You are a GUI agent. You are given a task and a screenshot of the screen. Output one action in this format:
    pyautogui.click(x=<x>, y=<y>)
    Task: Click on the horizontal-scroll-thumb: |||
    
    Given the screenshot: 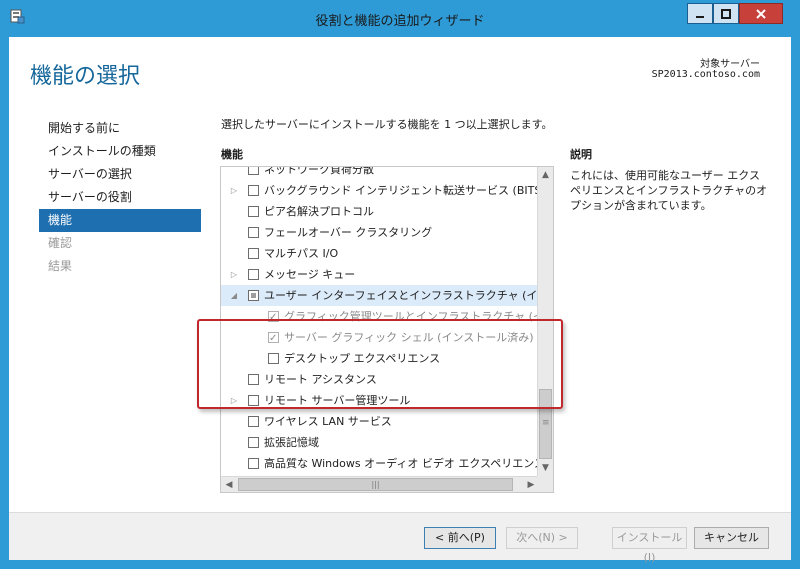 What is the action you would take?
    pyautogui.click(x=375, y=484)
    